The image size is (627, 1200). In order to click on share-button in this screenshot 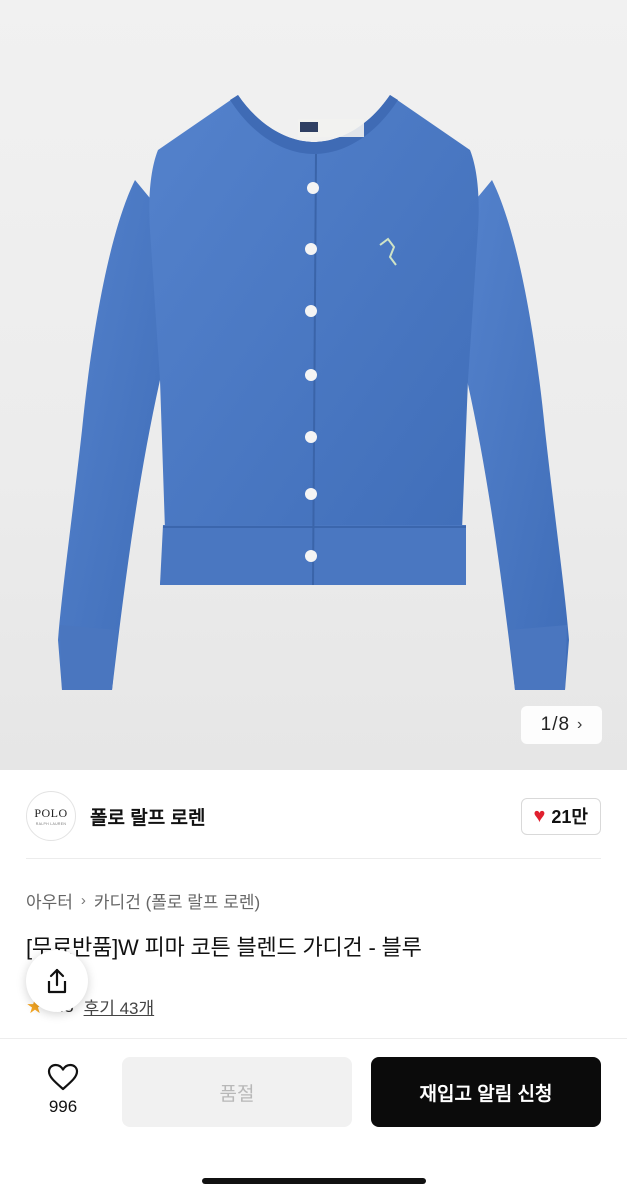, I will do `click(57, 981)`.